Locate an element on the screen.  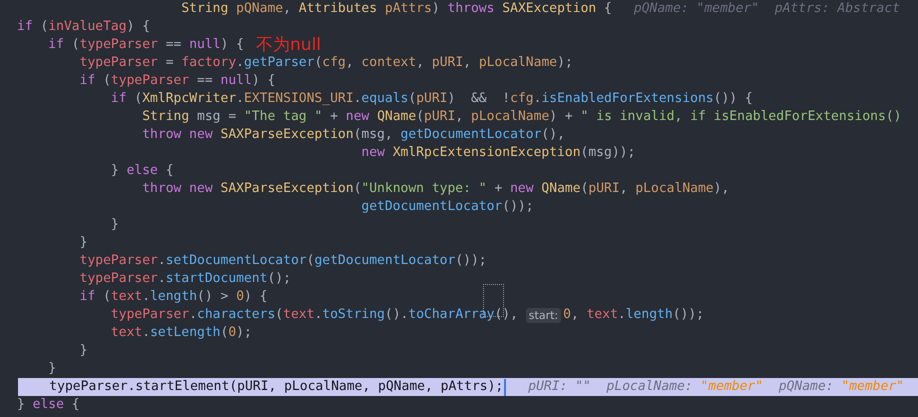
code-line: new XmlRpcExtensionException(msg)); is located at coordinates (498, 153).